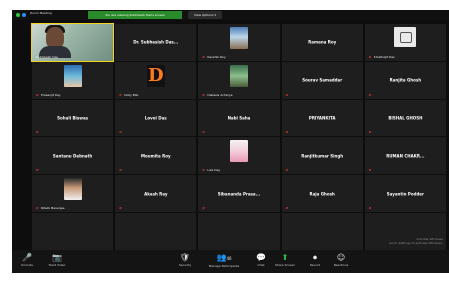 This screenshot has width=449, height=303. What do you see at coordinates (384, 56) in the screenshot?
I see `participant-name: Shubhajit Das` at bounding box center [384, 56].